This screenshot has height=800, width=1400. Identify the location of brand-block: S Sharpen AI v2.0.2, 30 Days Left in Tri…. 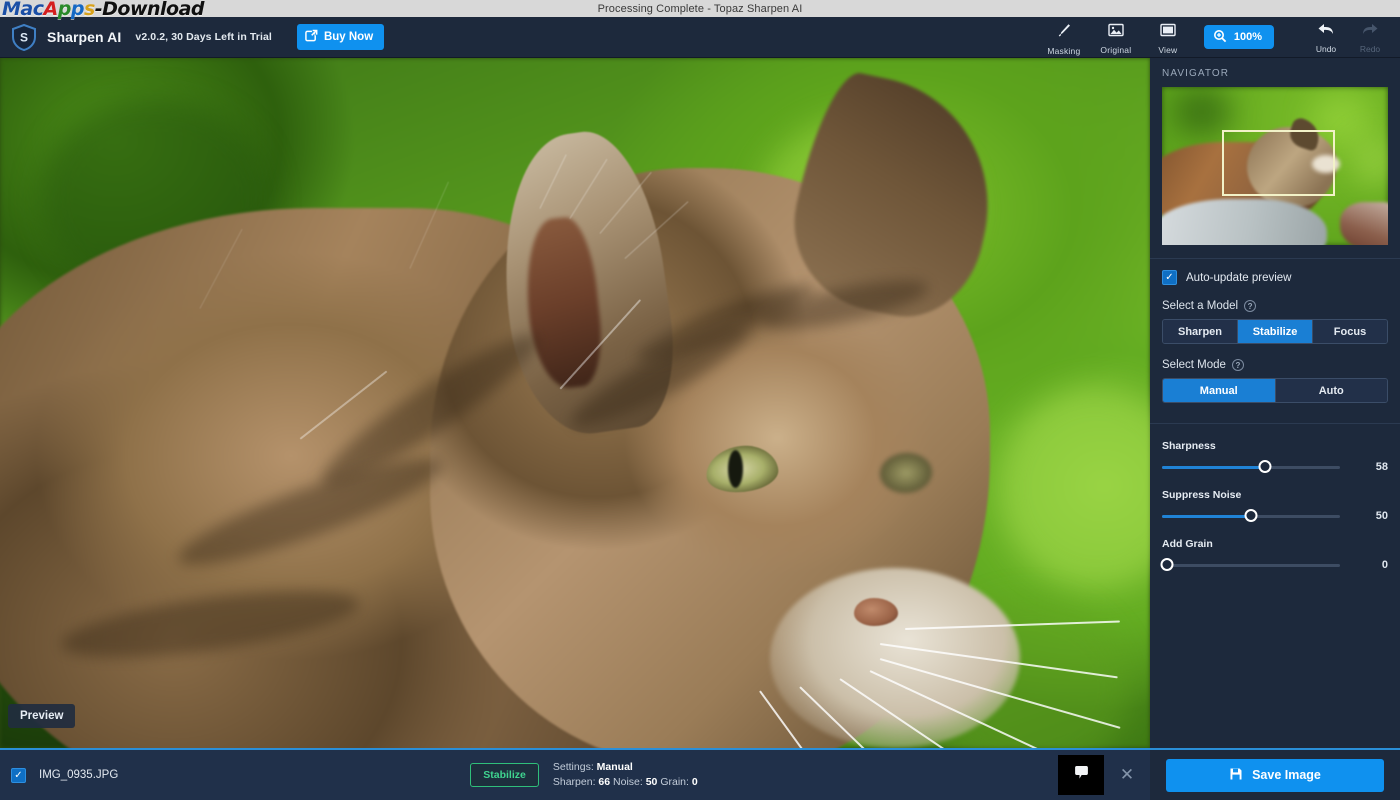
(192, 37).